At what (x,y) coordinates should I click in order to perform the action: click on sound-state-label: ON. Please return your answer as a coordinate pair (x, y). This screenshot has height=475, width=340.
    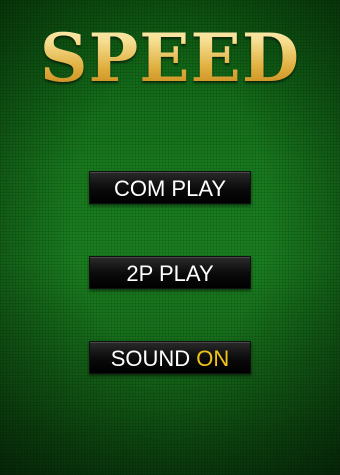
    Looking at the image, I should click on (213, 358).